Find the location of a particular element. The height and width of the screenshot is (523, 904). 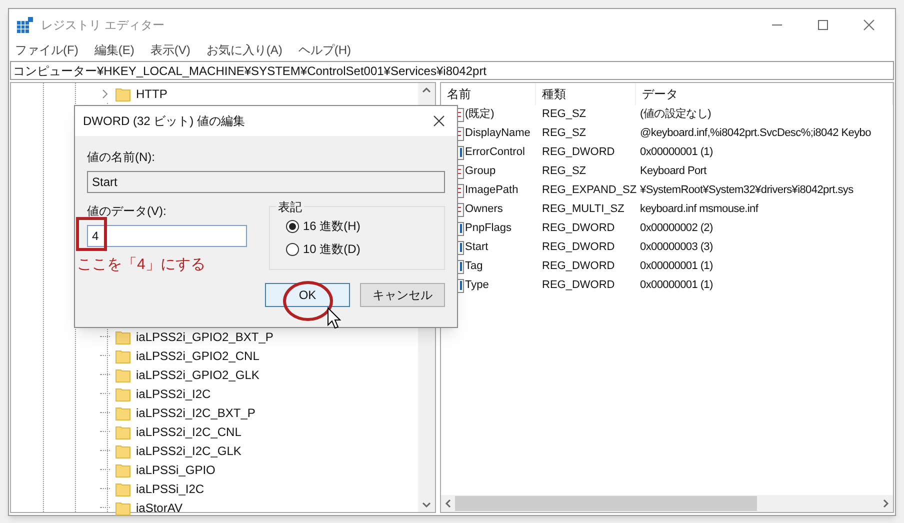

value-data-field: 4 is located at coordinates (167, 236).